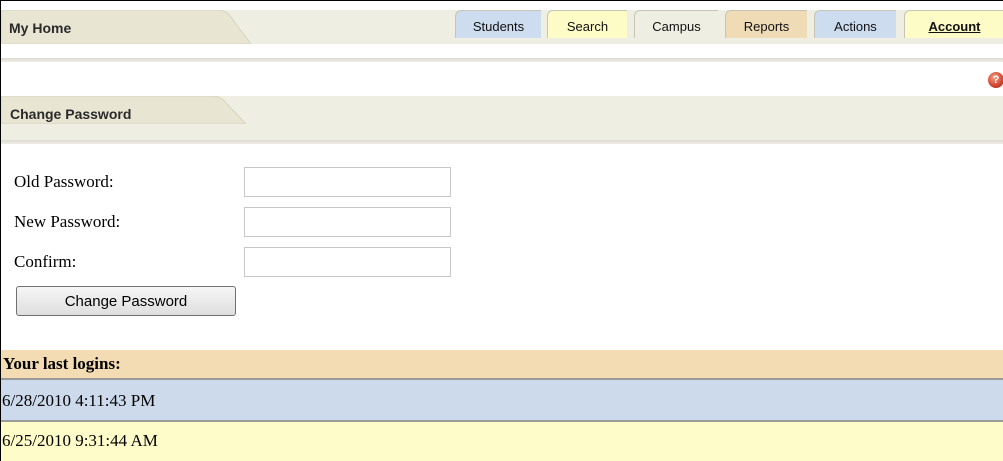  What do you see at coordinates (347, 262) in the screenshot?
I see `confirm-password-input` at bounding box center [347, 262].